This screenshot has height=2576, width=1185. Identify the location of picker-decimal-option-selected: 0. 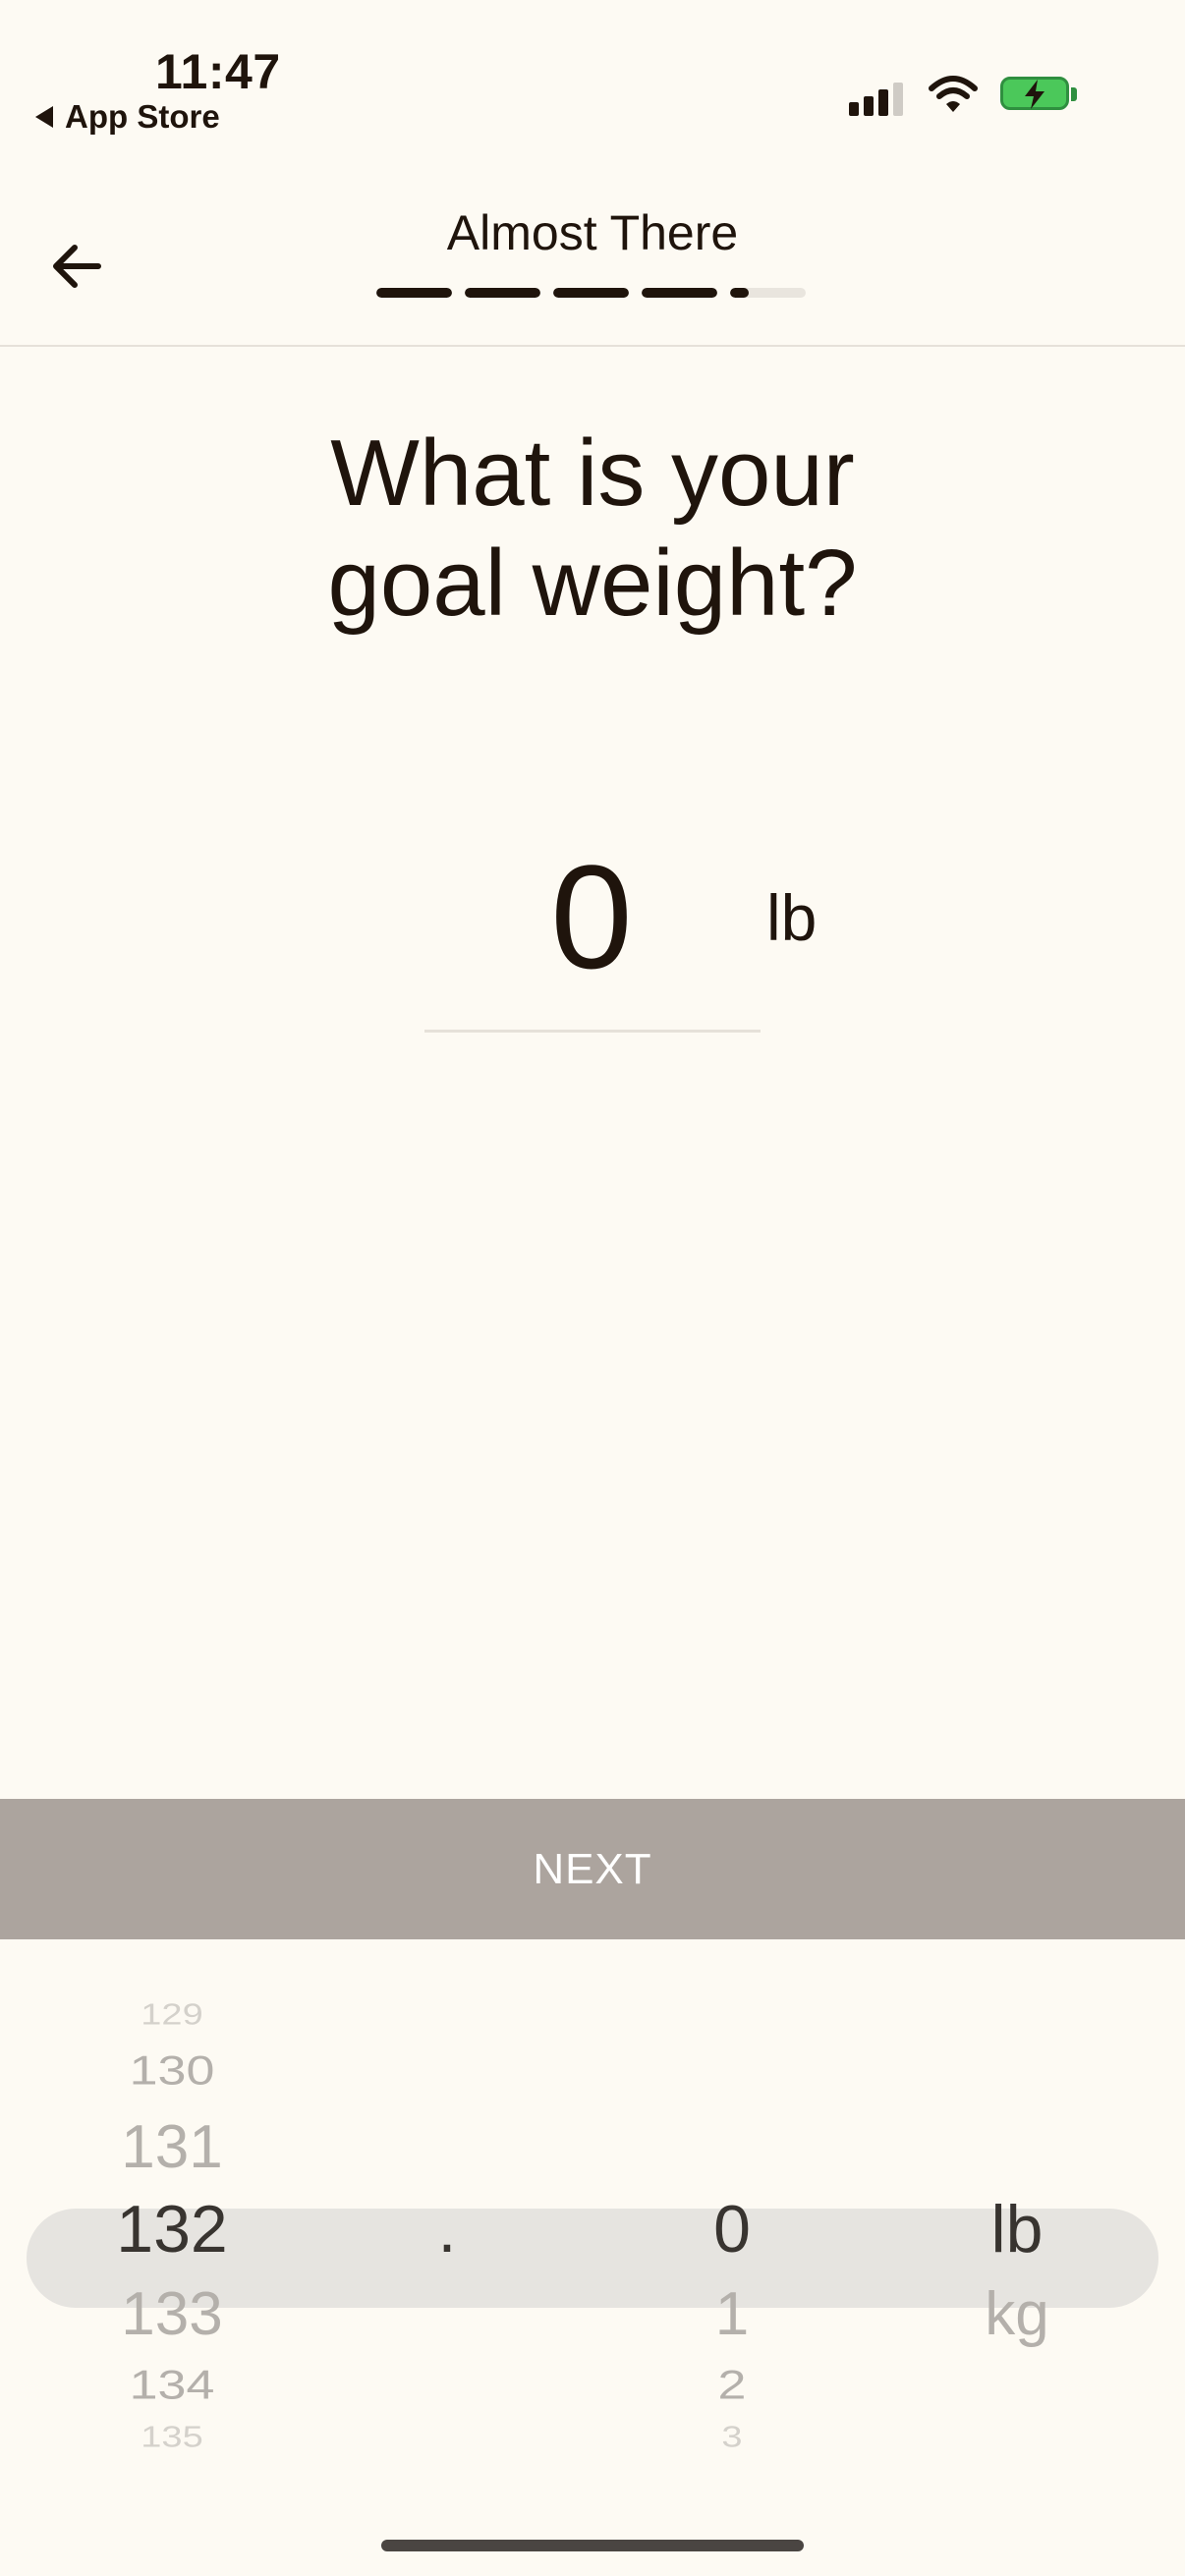
(732, 2229).